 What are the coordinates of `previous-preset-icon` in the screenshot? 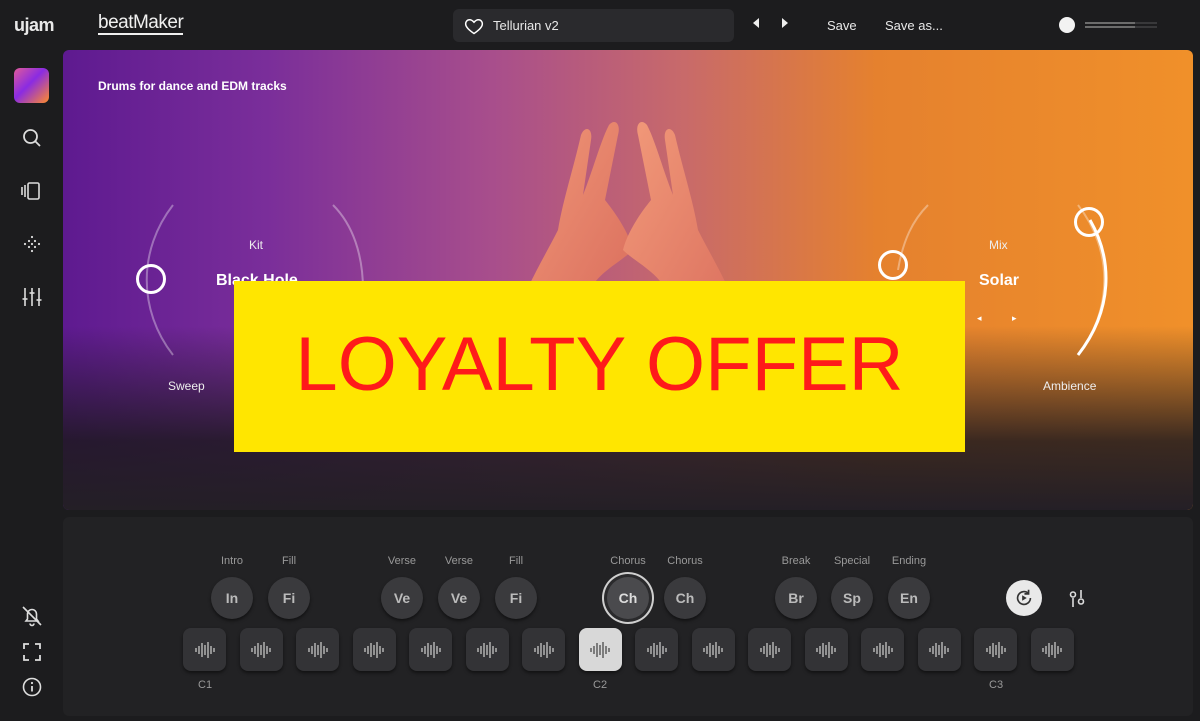 It's located at (756, 23).